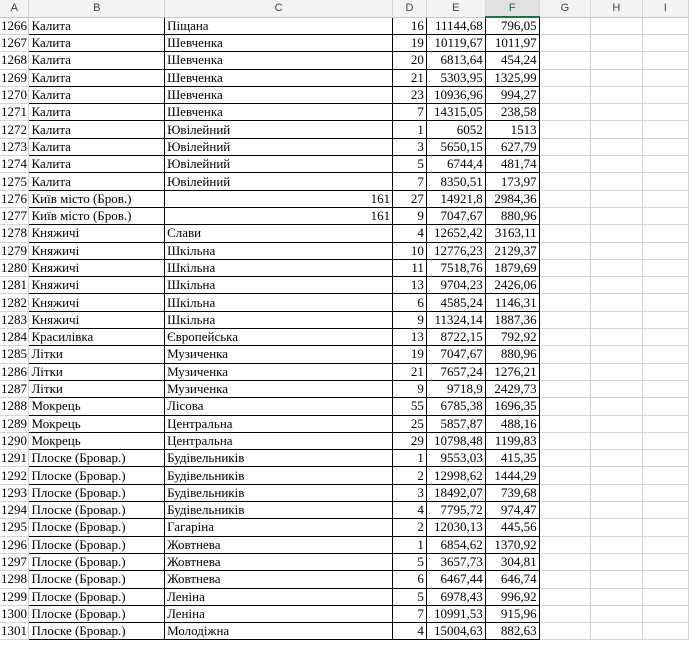 This screenshot has width=689, height=649. Describe the element at coordinates (512, 129) in the screenshot. I see `cell-f: 1513` at that location.